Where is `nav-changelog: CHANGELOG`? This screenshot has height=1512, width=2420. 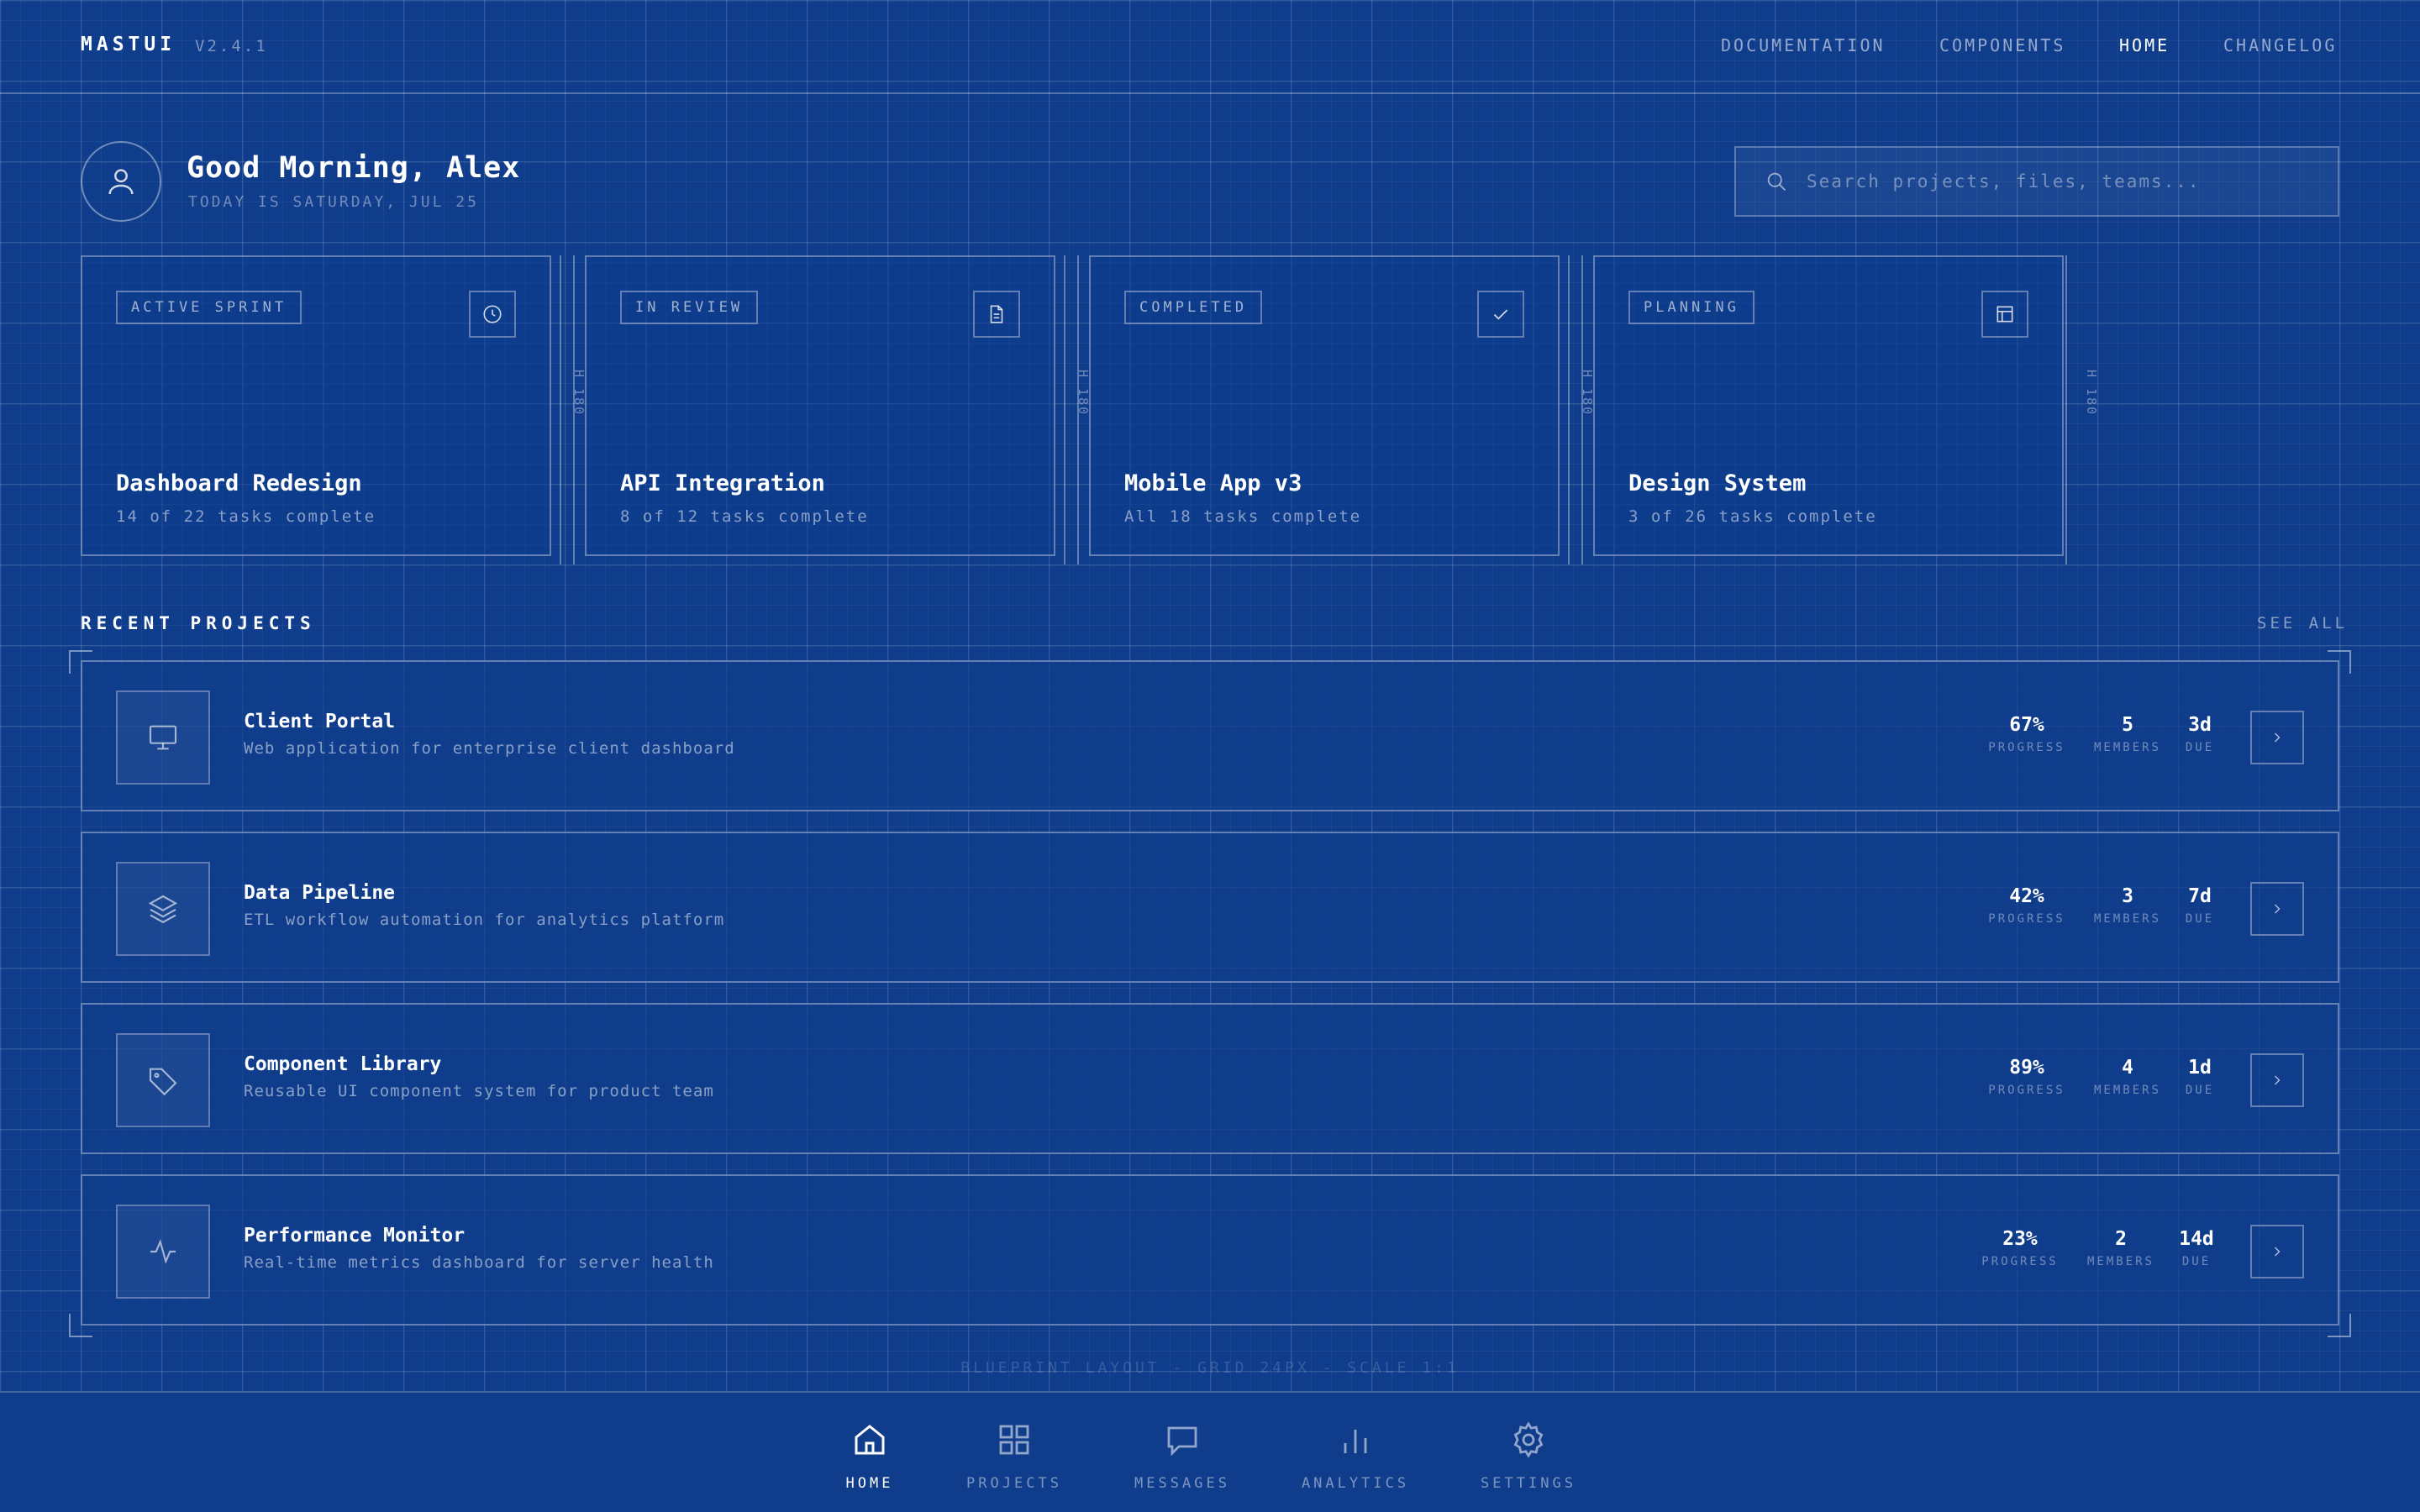 nav-changelog: CHANGELOG is located at coordinates (2280, 45).